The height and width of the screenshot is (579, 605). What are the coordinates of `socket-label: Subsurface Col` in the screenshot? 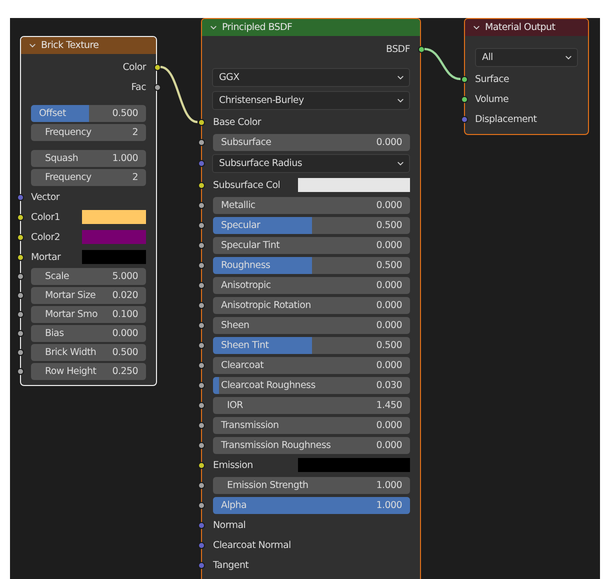 It's located at (247, 185).